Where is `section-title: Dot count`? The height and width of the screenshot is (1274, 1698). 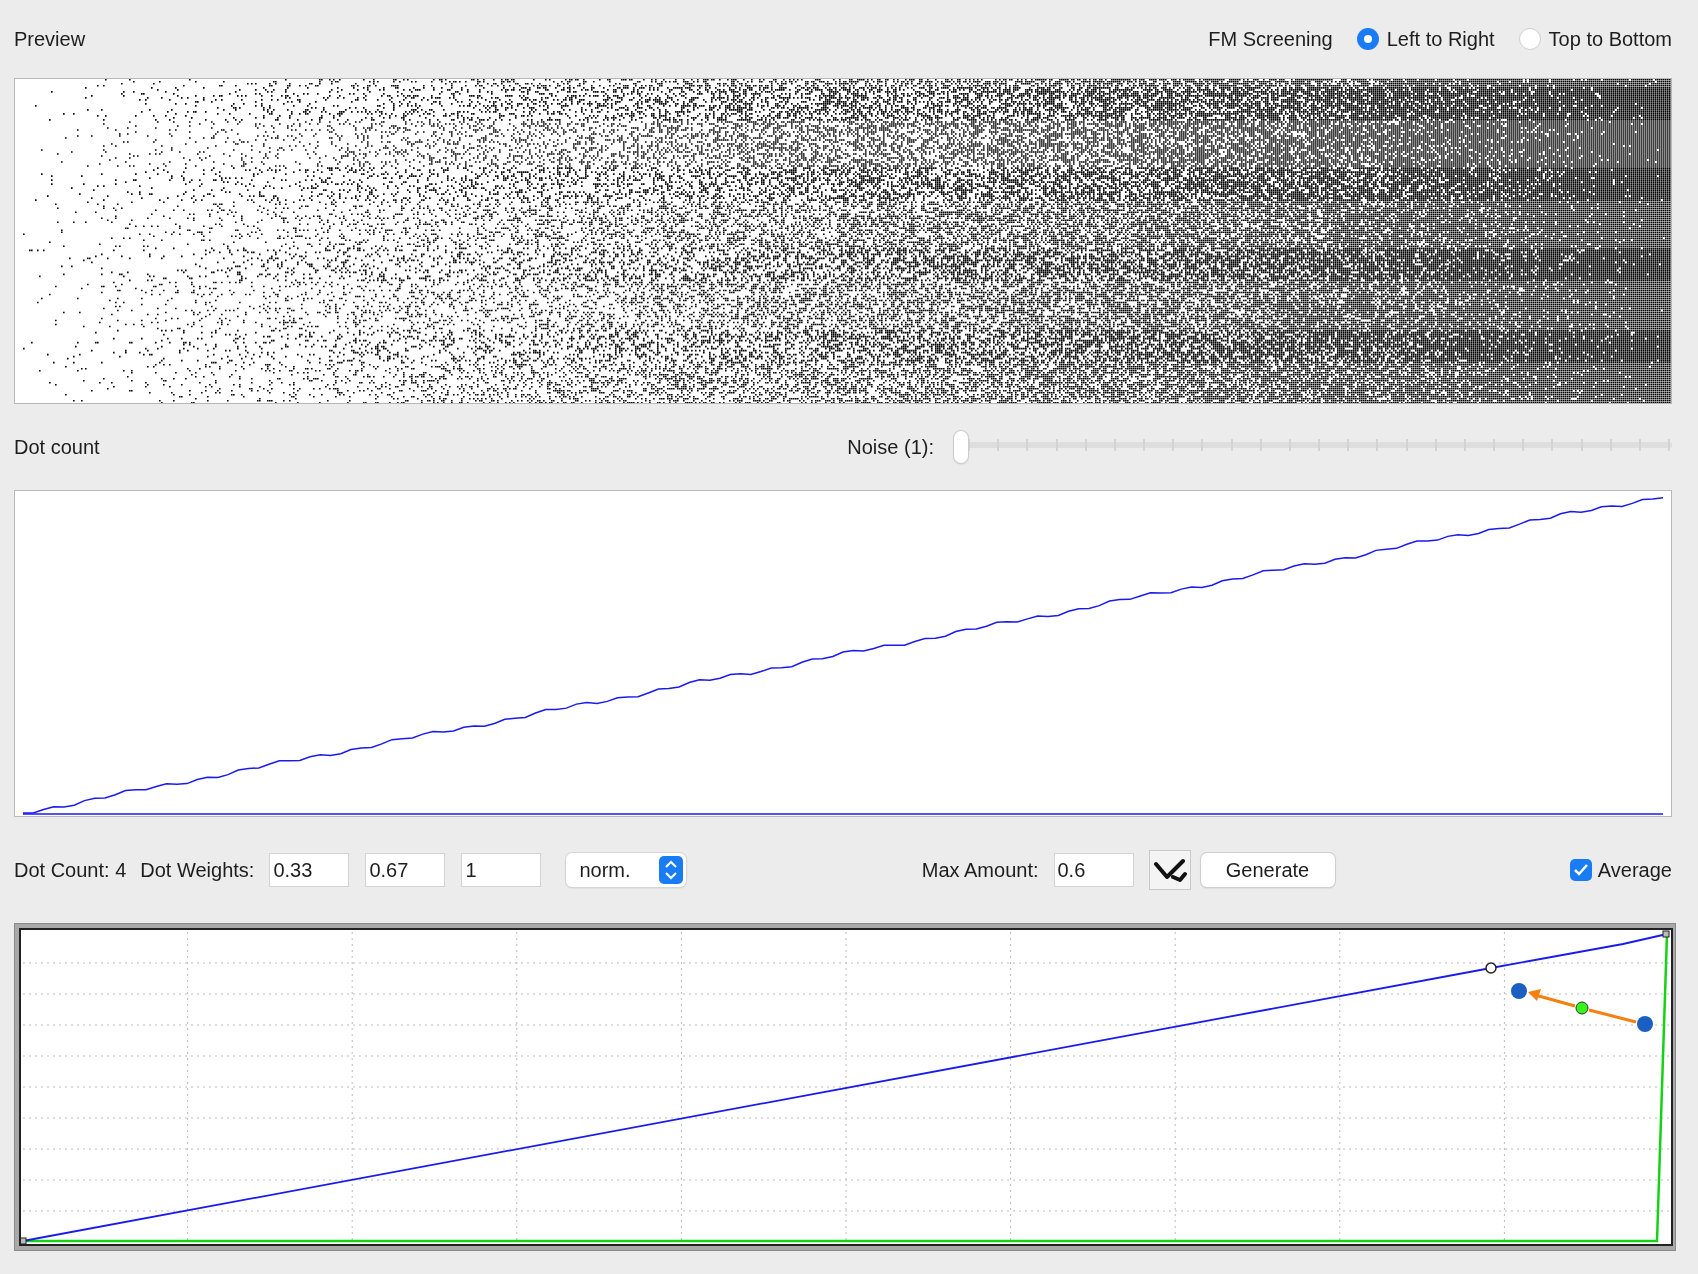 section-title: Dot count is located at coordinates (57, 447).